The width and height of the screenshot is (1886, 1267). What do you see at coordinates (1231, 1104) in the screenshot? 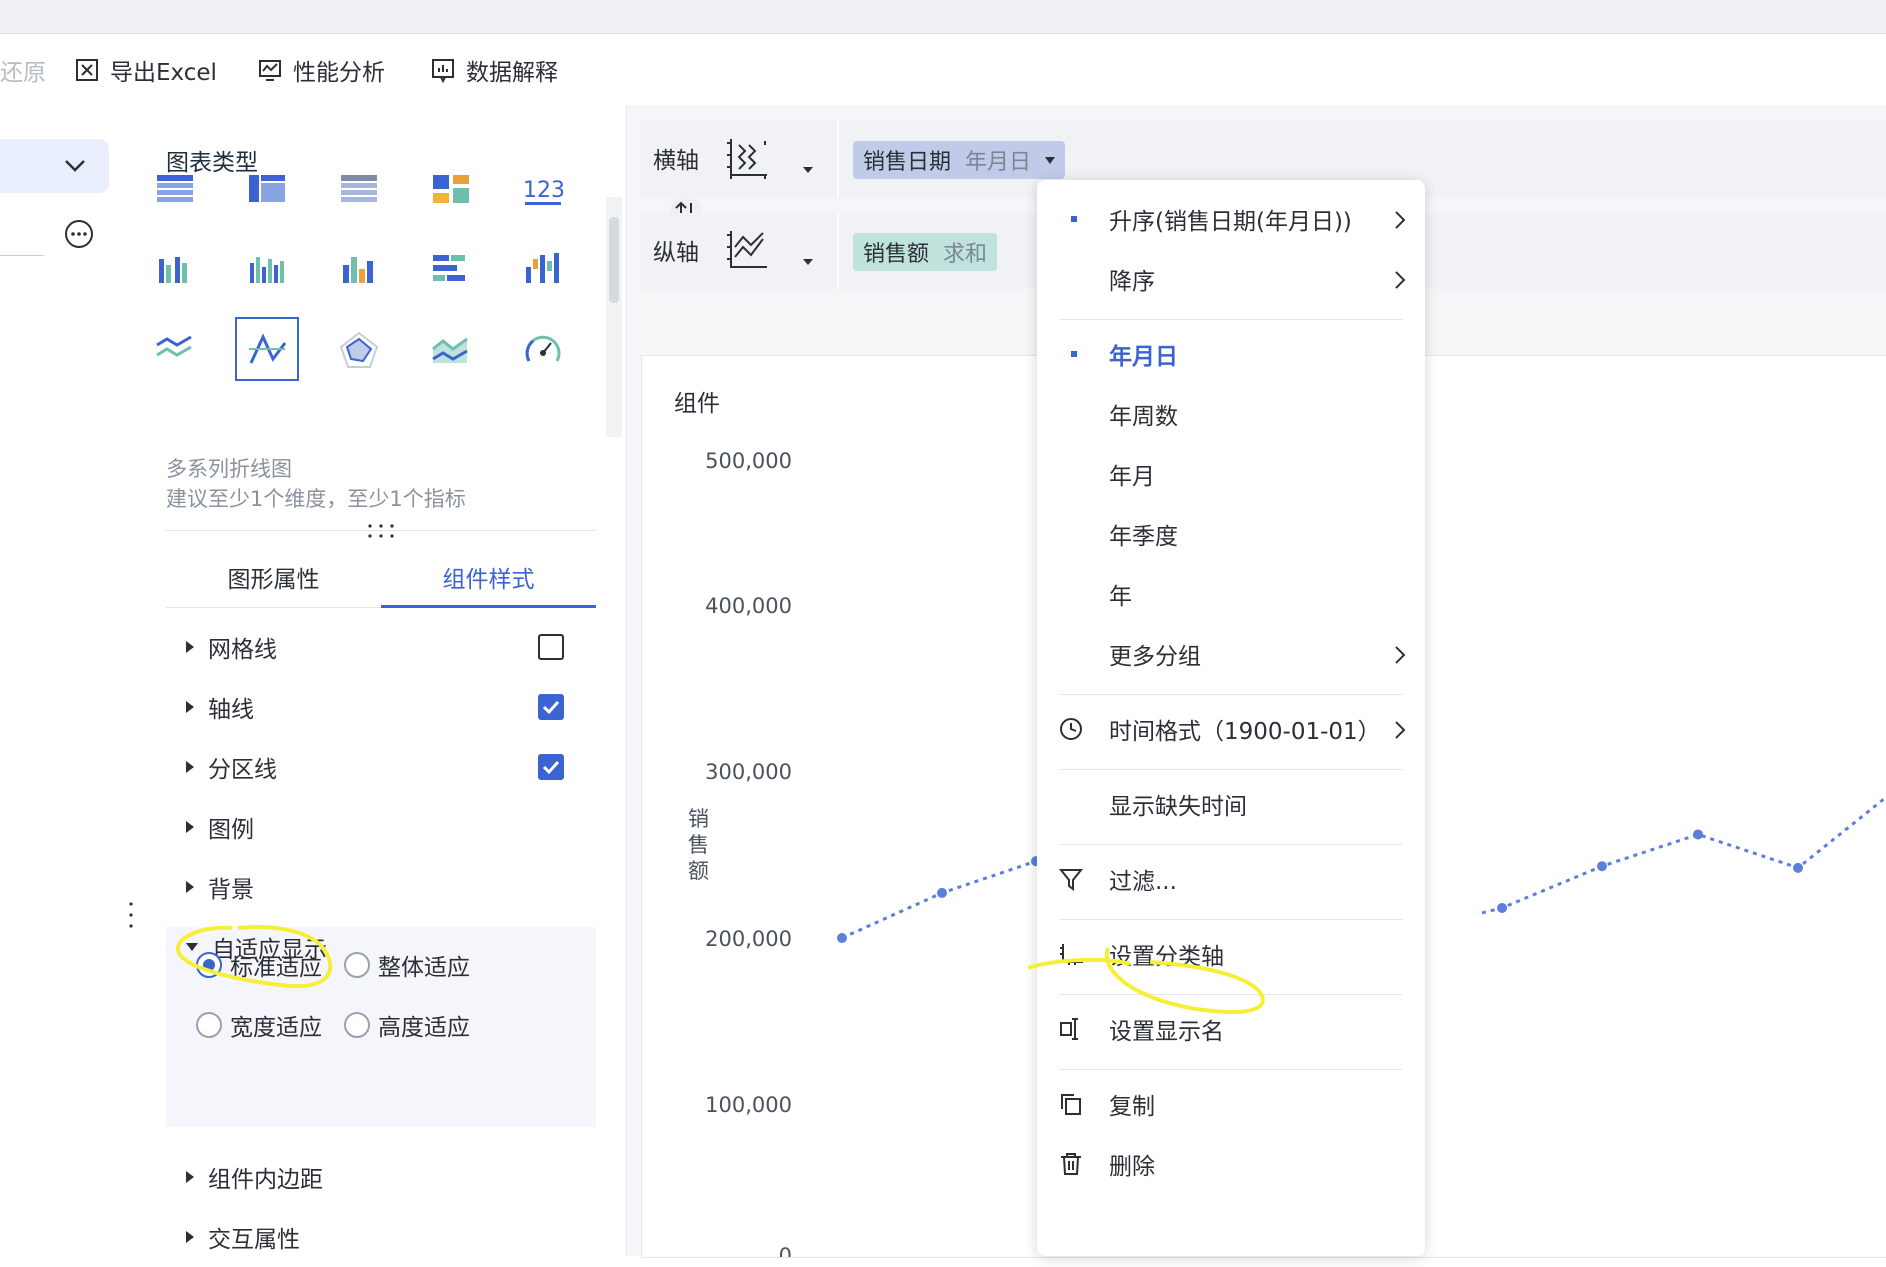
I see `menu-item: 复制` at bounding box center [1231, 1104].